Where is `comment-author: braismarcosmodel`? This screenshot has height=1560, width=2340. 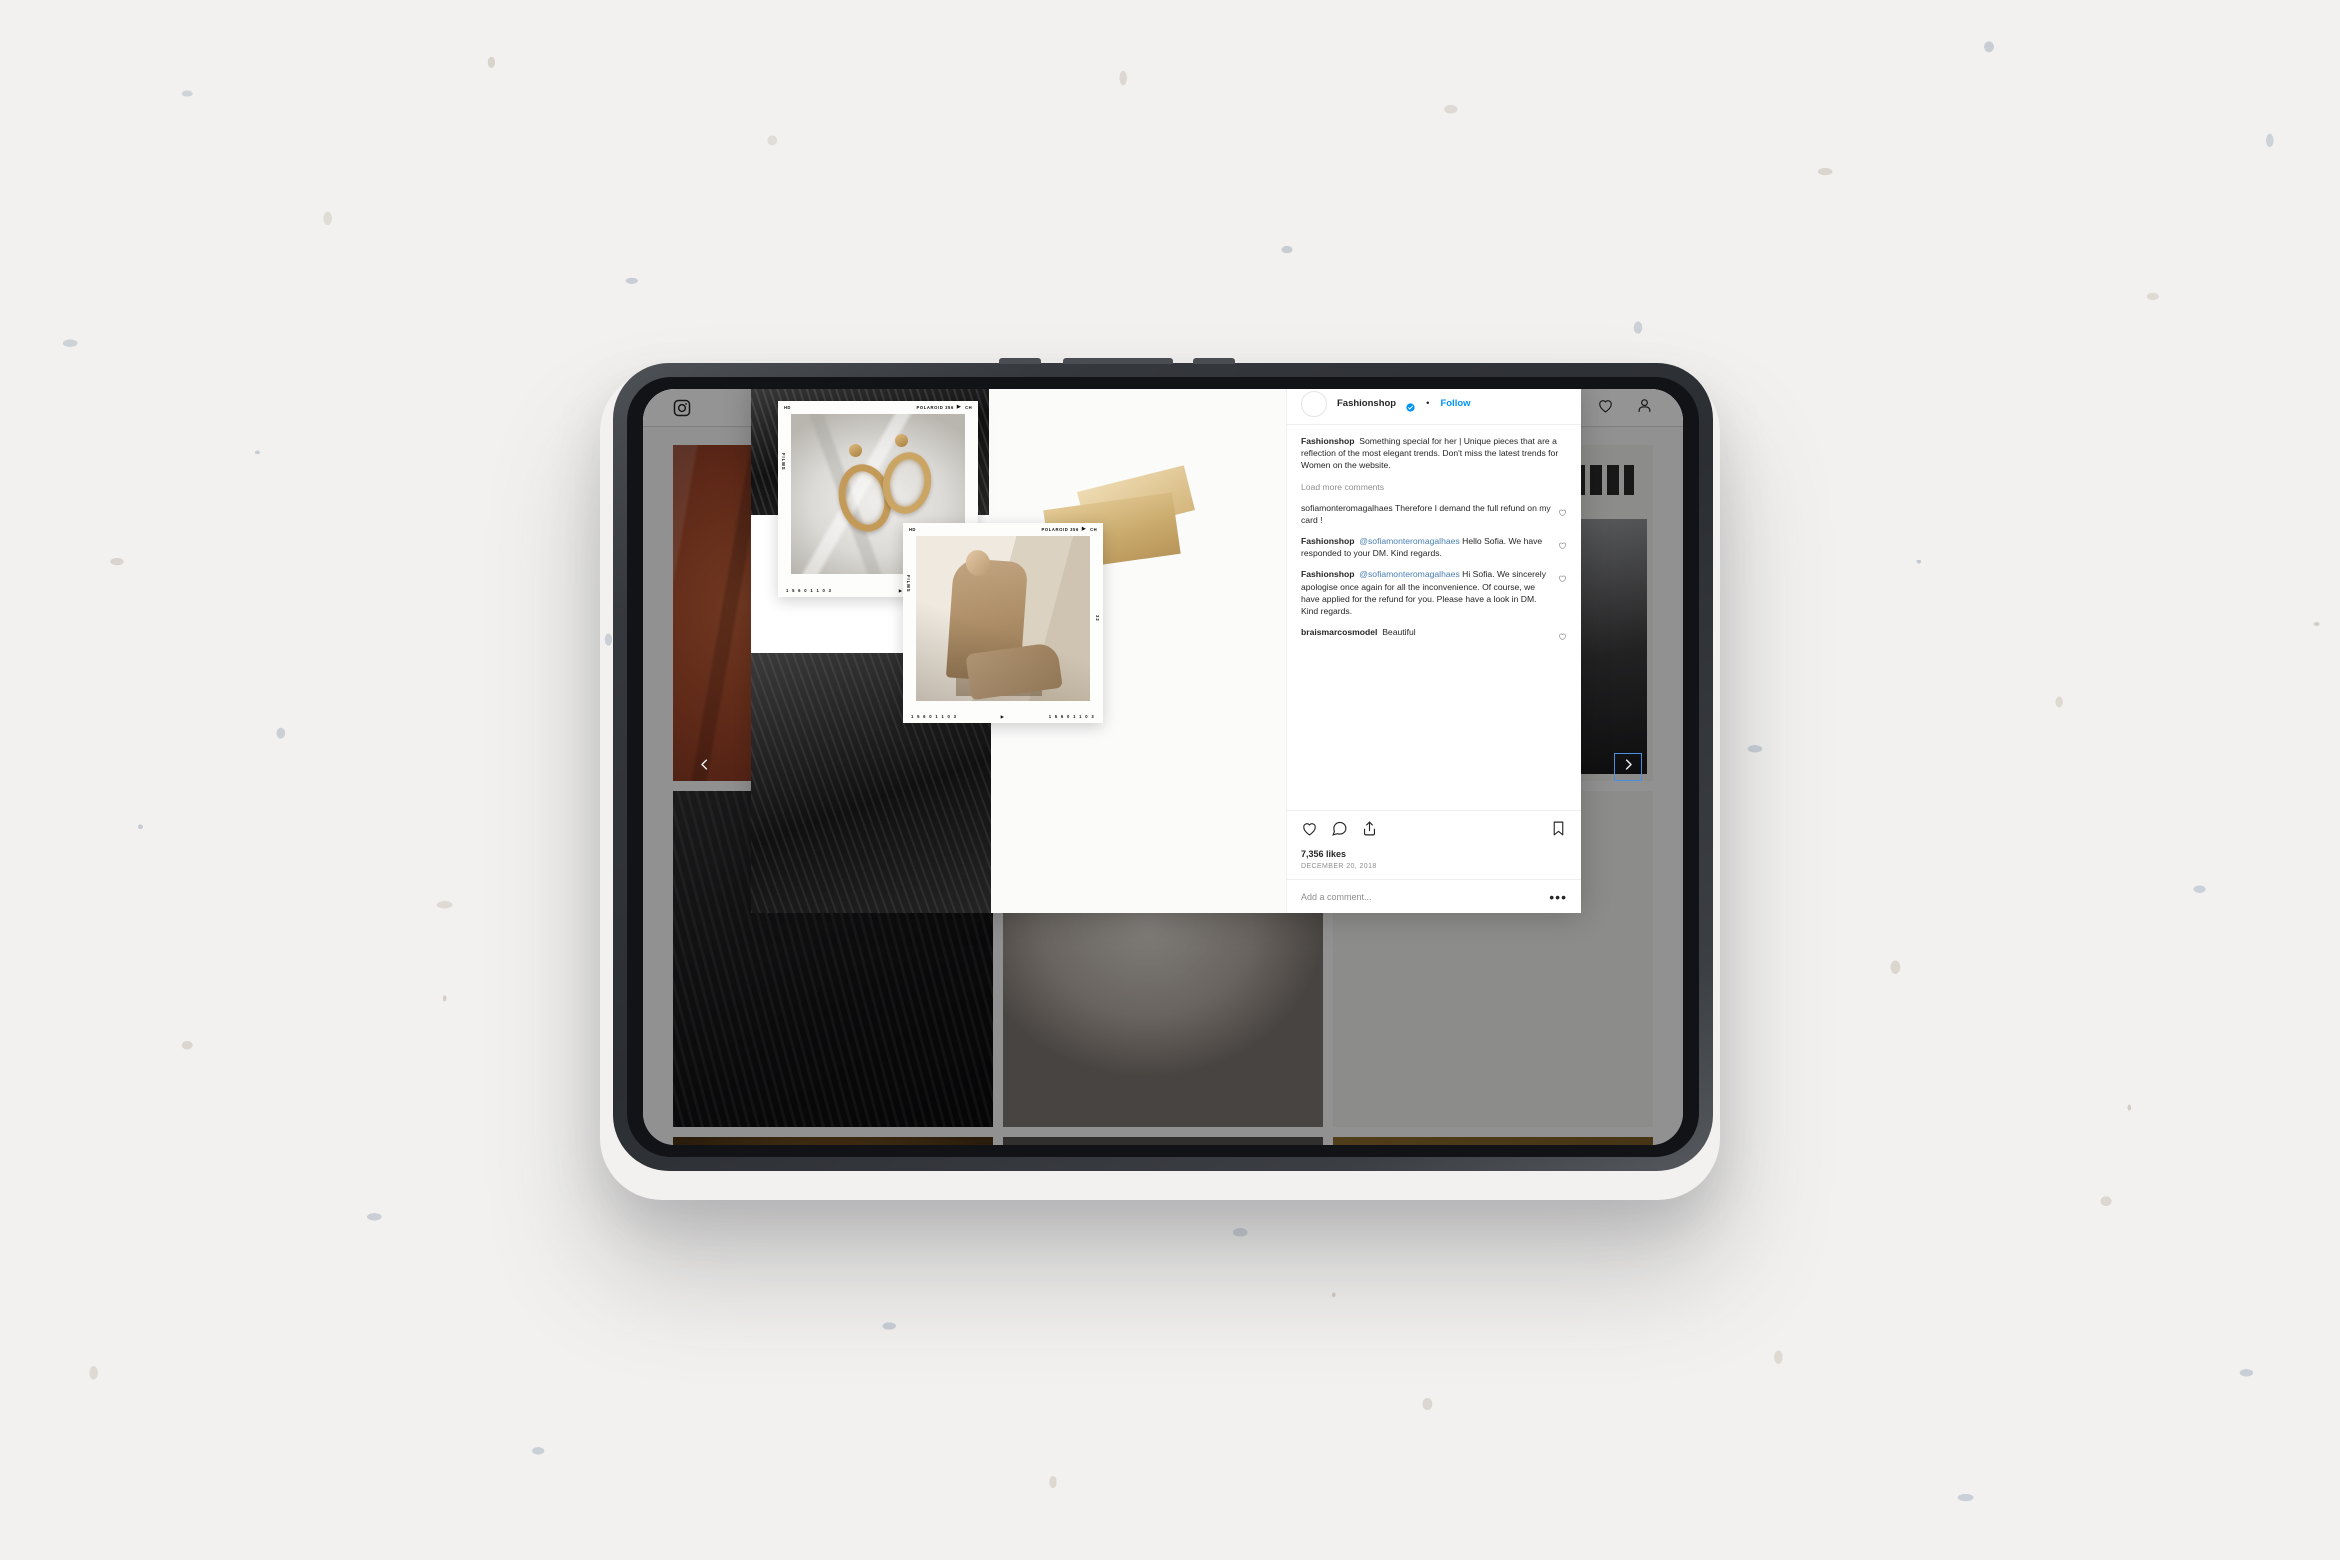 comment-author: braismarcosmodel is located at coordinates (1339, 632).